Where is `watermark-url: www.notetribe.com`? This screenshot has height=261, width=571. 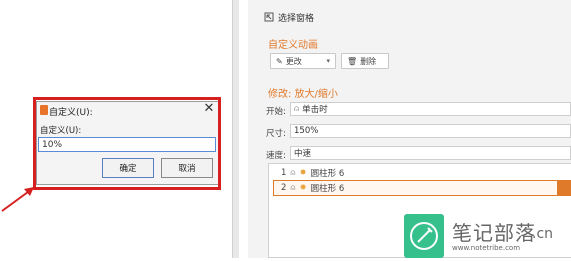
watermark-url: www.notetribe.com is located at coordinates (486, 248).